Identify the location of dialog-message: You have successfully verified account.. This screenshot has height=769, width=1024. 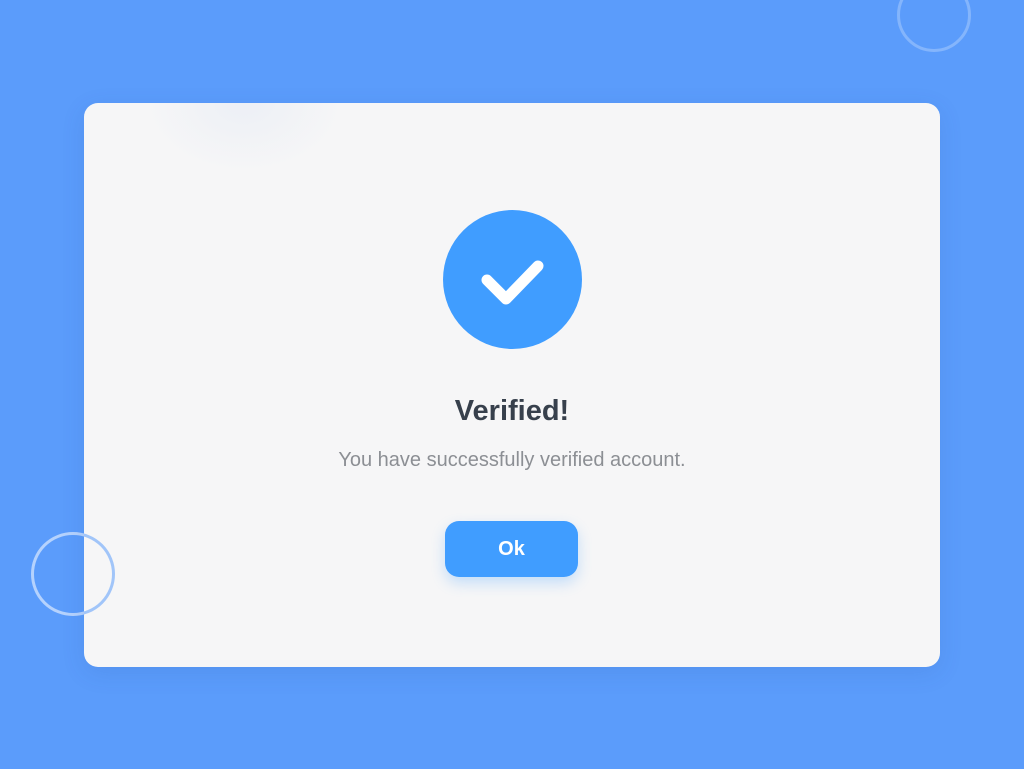
(512, 460).